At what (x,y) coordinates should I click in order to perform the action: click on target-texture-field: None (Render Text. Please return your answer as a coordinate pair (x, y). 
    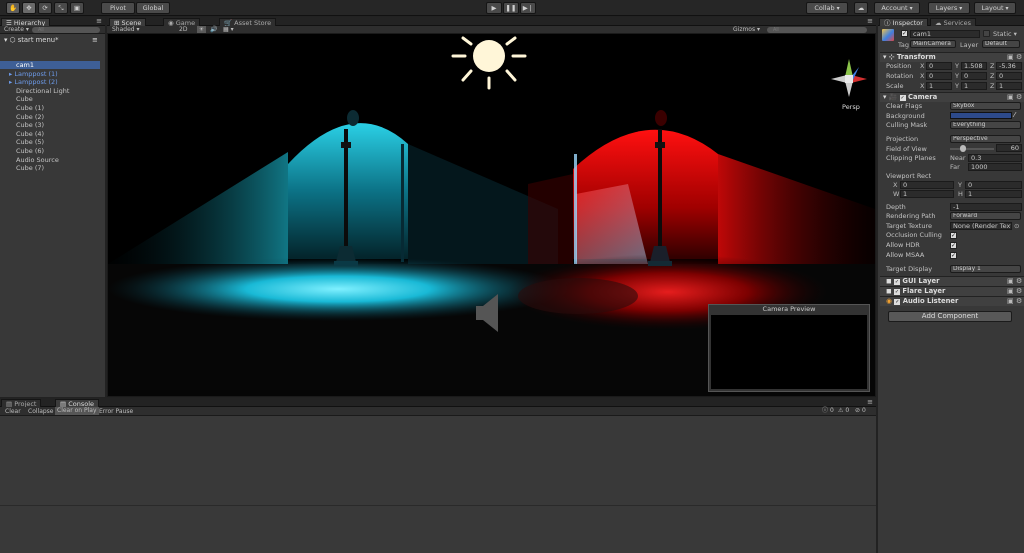
    Looking at the image, I should click on (981, 226).